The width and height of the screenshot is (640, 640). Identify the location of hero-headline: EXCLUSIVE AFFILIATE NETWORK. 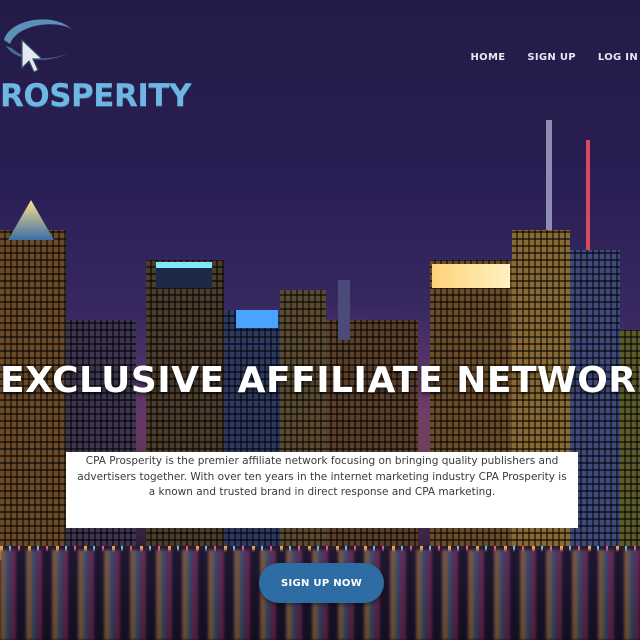
(320, 380).